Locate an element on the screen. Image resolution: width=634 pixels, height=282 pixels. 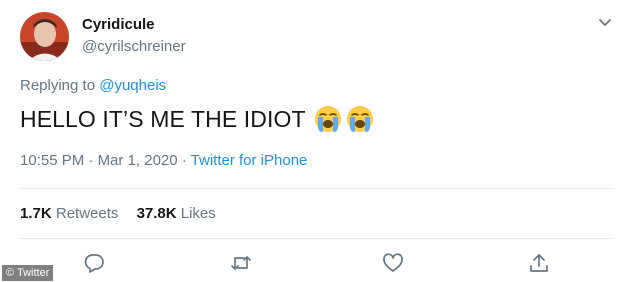
tweet-text-content: HELLO IT’S ME THE IDIOT is located at coordinates (163, 118).